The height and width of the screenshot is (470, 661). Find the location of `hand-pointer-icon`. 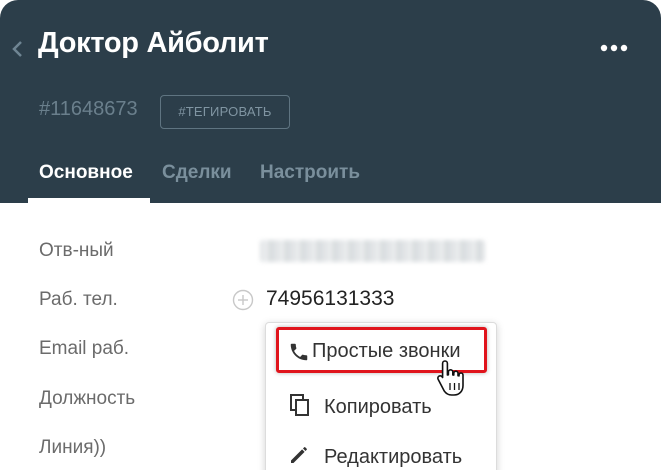

hand-pointer-icon is located at coordinates (450, 378).